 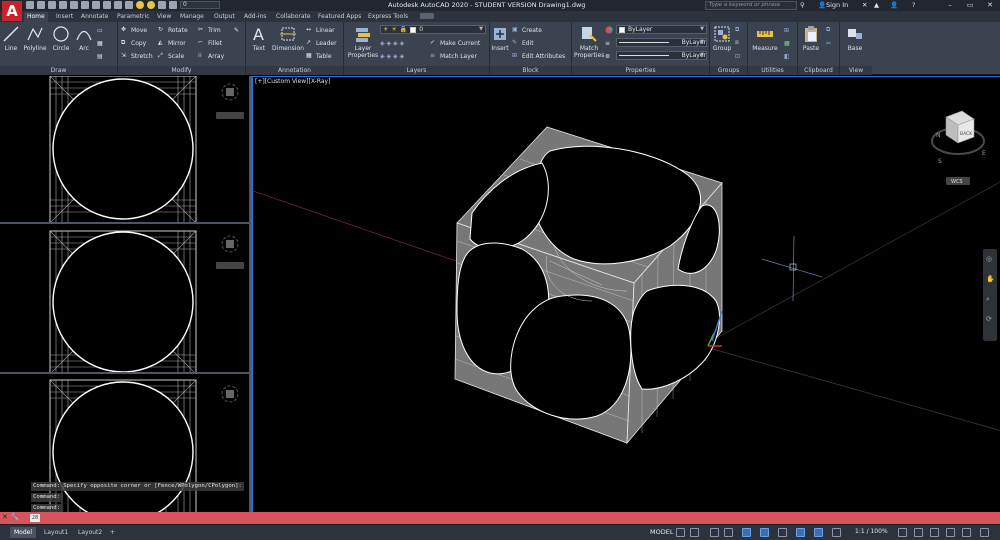 What do you see at coordinates (11, 38) in the screenshot?
I see `line-button: Line` at bounding box center [11, 38].